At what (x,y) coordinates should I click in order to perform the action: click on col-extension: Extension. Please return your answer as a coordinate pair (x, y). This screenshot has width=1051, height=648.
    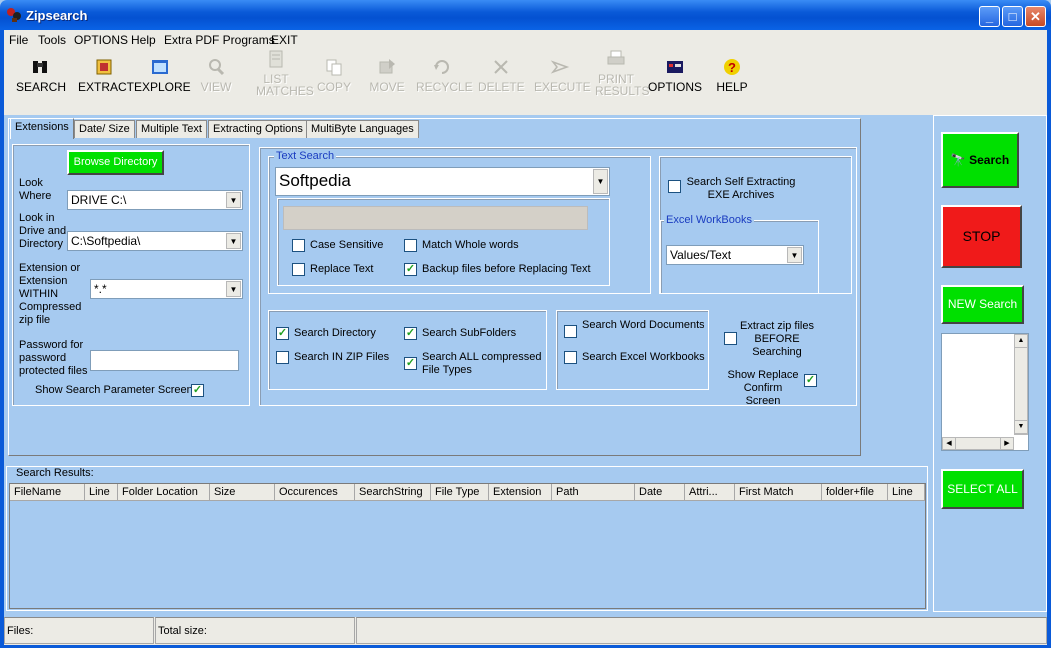
    Looking at the image, I should click on (520, 492).